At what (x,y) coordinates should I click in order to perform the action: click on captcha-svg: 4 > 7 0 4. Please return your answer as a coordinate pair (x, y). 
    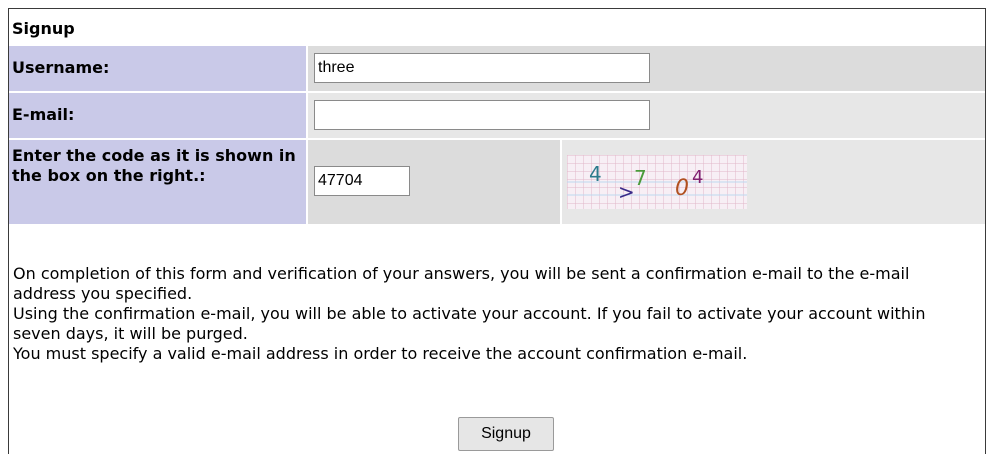
    Looking at the image, I should click on (657, 182).